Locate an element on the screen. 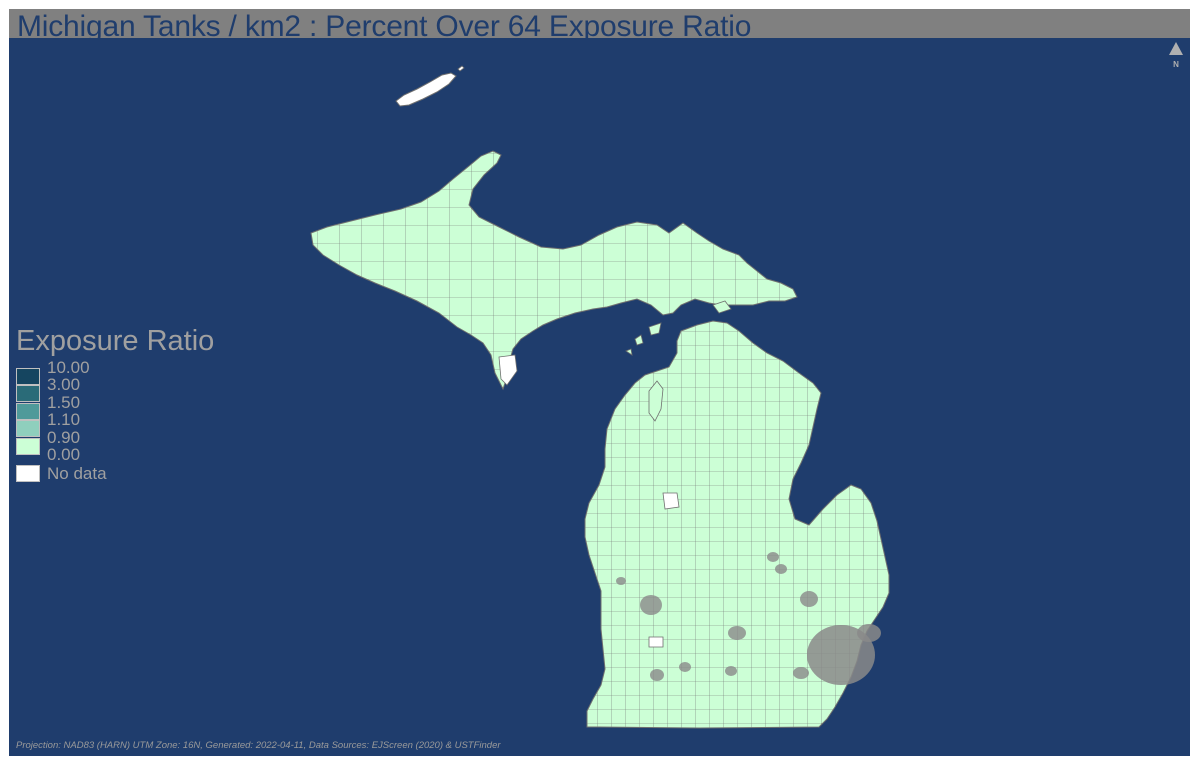  north-arrow: N is located at coordinates (1176, 55).